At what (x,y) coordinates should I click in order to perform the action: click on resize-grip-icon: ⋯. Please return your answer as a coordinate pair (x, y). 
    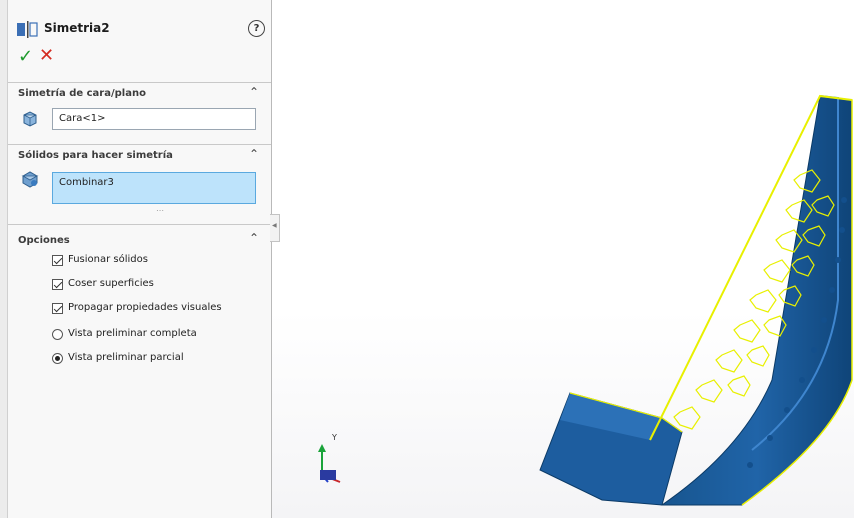
    Looking at the image, I should click on (160, 210).